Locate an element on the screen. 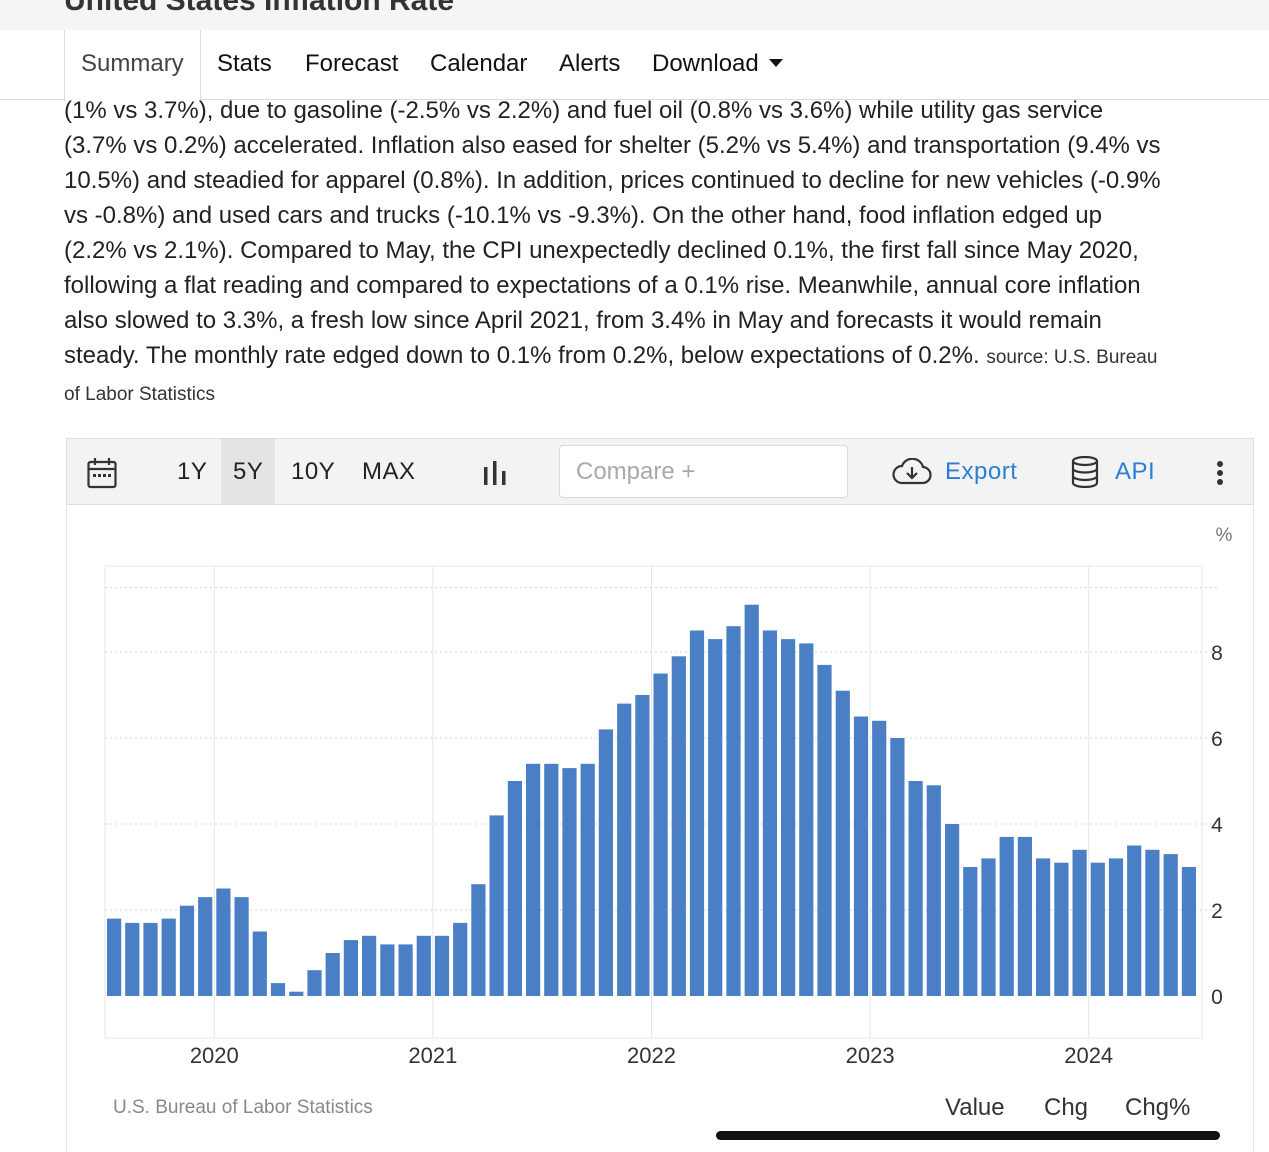  tab-download-label: Download is located at coordinates (705, 63).